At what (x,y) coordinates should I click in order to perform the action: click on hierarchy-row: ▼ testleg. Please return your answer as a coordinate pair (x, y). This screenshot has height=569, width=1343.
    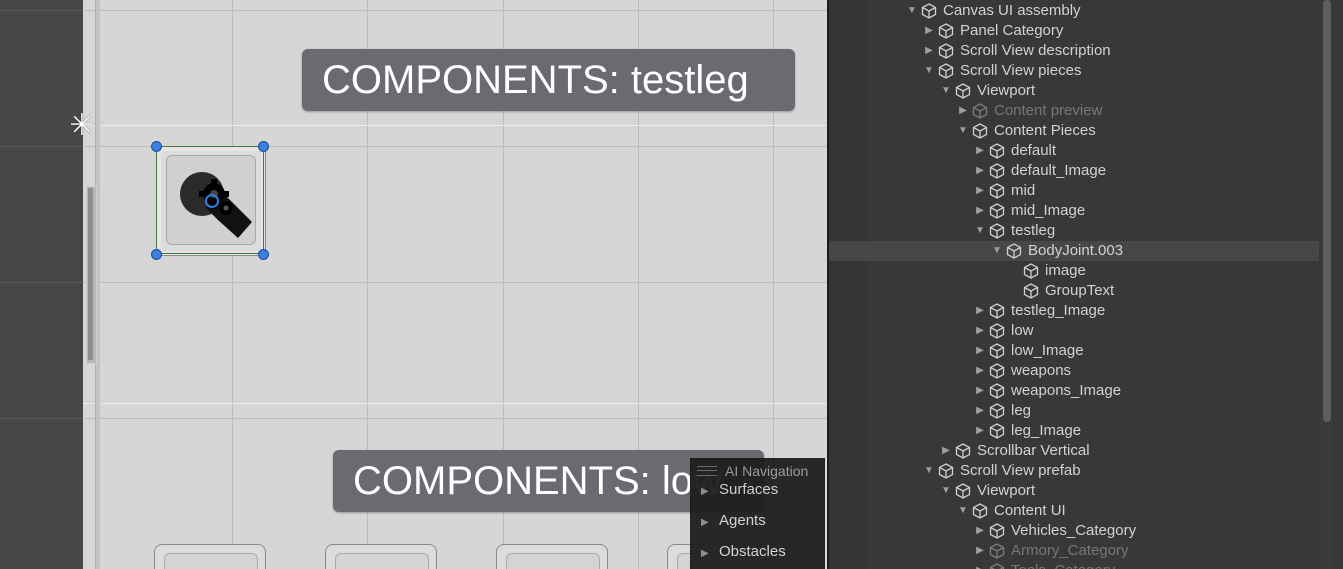
    Looking at the image, I should click on (1074, 231).